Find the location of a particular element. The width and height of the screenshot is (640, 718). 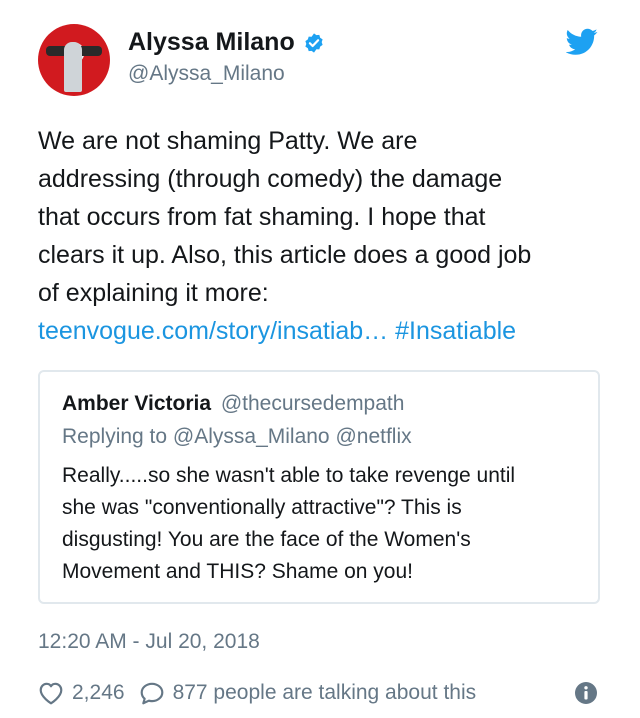

avatar-statue is located at coordinates (73, 67).